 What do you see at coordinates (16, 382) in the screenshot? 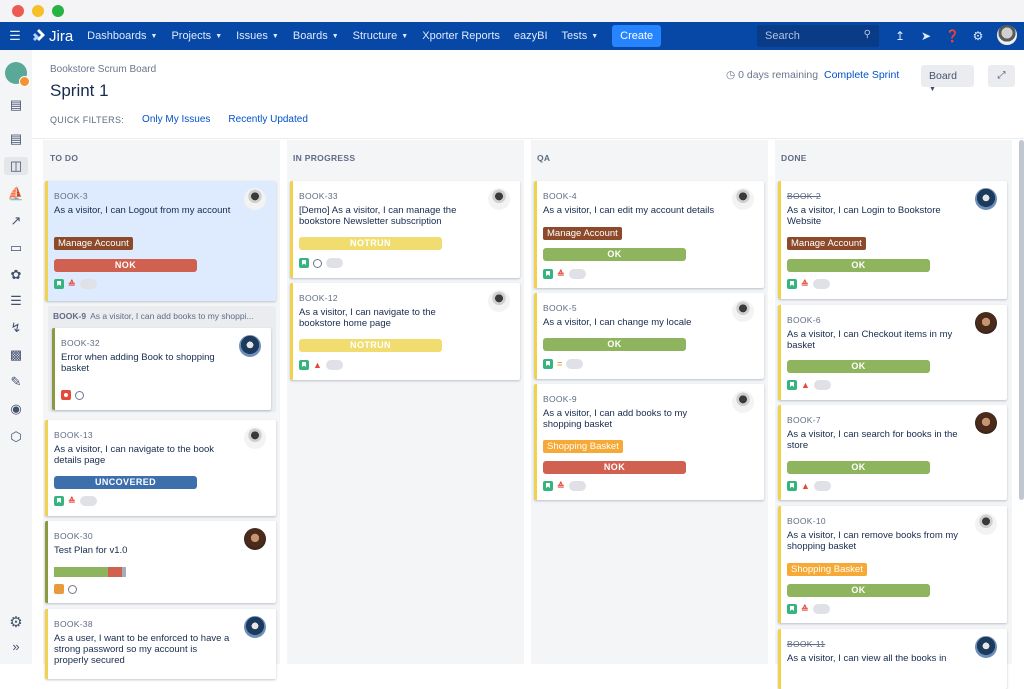
I see `test-plan-icon: ✎` at bounding box center [16, 382].